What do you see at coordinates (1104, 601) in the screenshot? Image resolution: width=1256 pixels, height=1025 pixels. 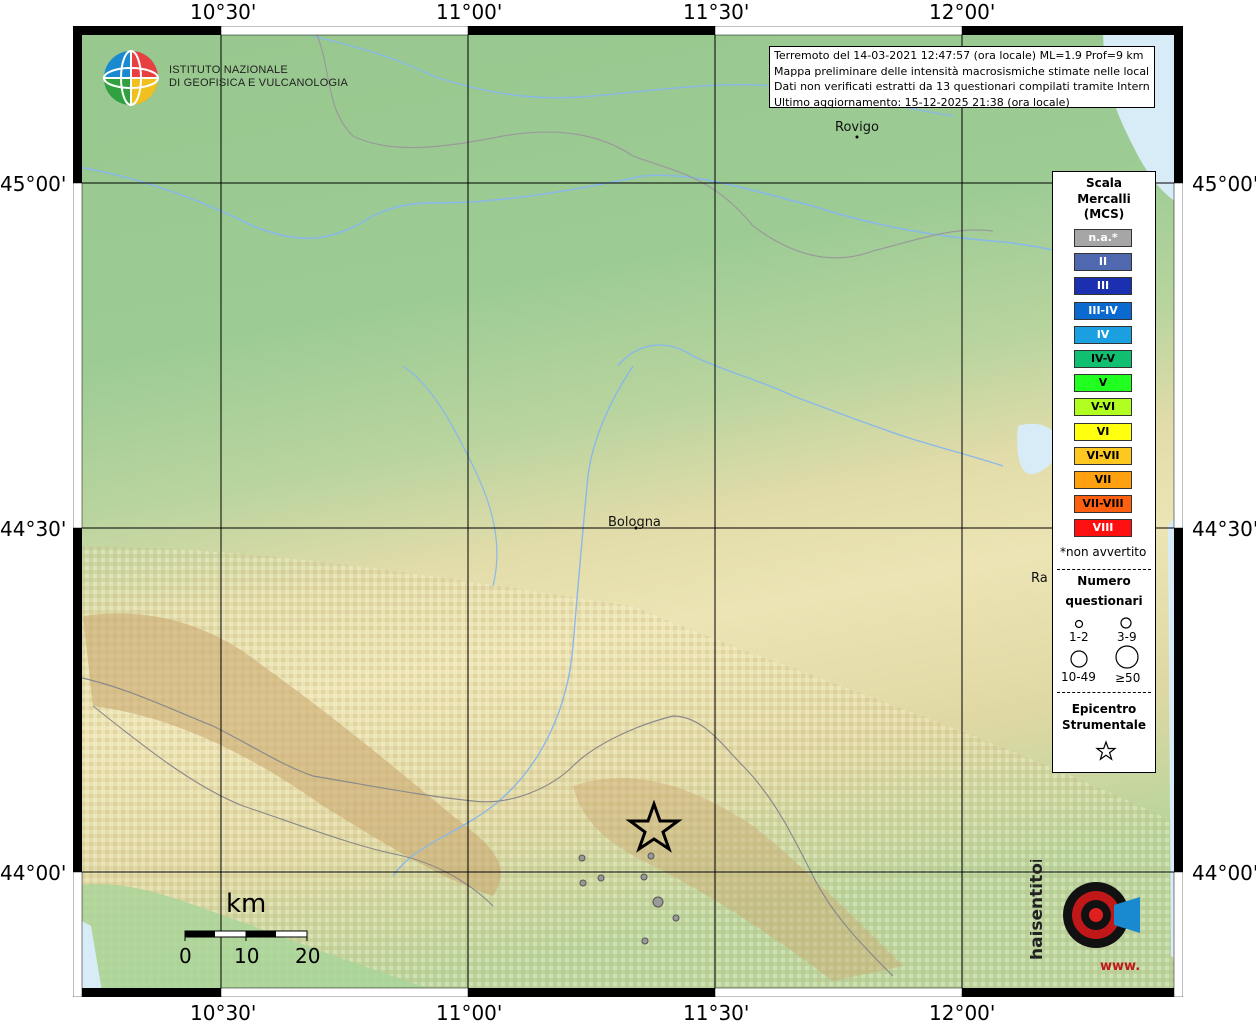 I see `legend-count-title2: questionari` at bounding box center [1104, 601].